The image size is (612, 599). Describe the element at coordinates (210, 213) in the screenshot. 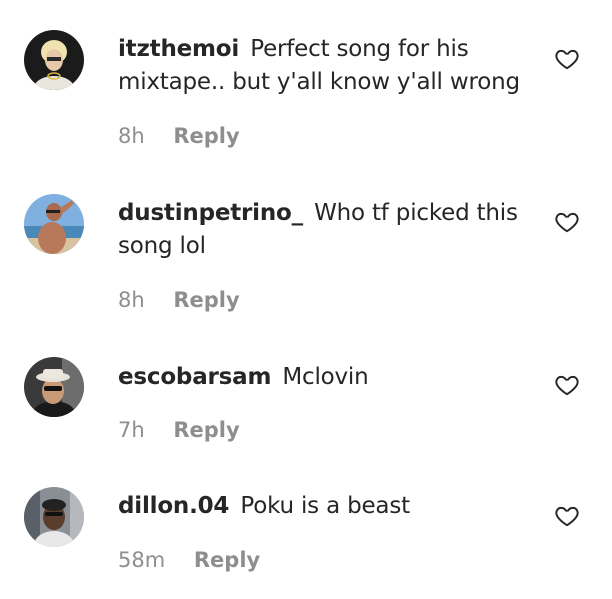

I see `comment-username: dustinpetrino_` at that location.